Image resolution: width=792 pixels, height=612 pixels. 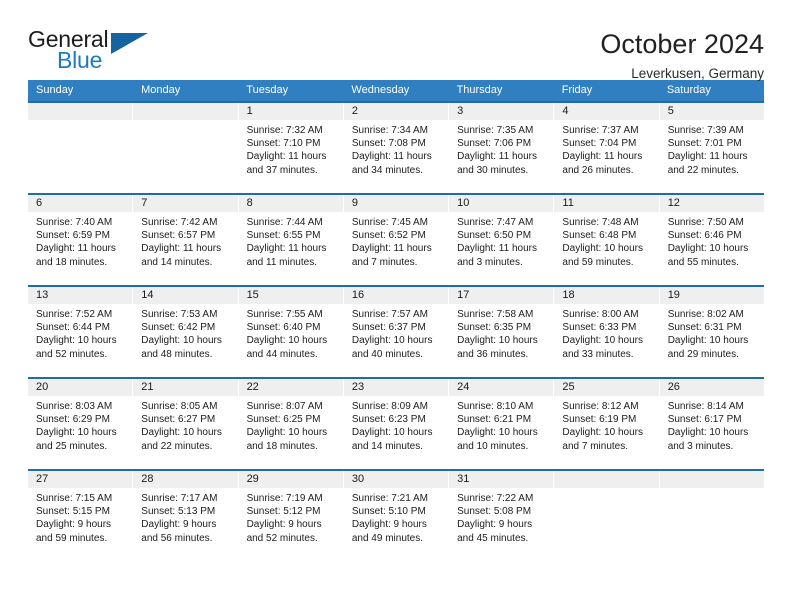 What do you see at coordinates (497, 439) in the screenshot?
I see `daylight-text: Daylight: 10 hours and 10 minutes.` at bounding box center [497, 439].